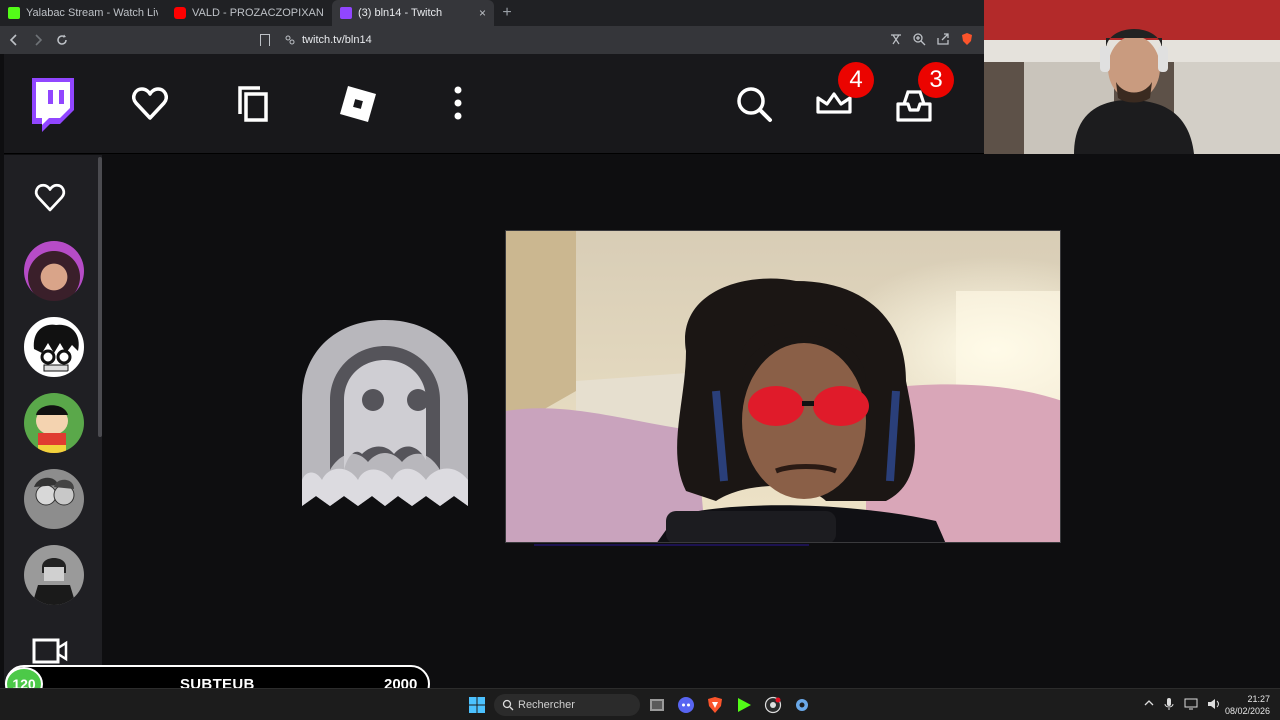 Image resolution: width=1280 pixels, height=720 pixels. I want to click on tab-kick: Yalabac Stream - Watch Live on Kick, so click(83, 13).